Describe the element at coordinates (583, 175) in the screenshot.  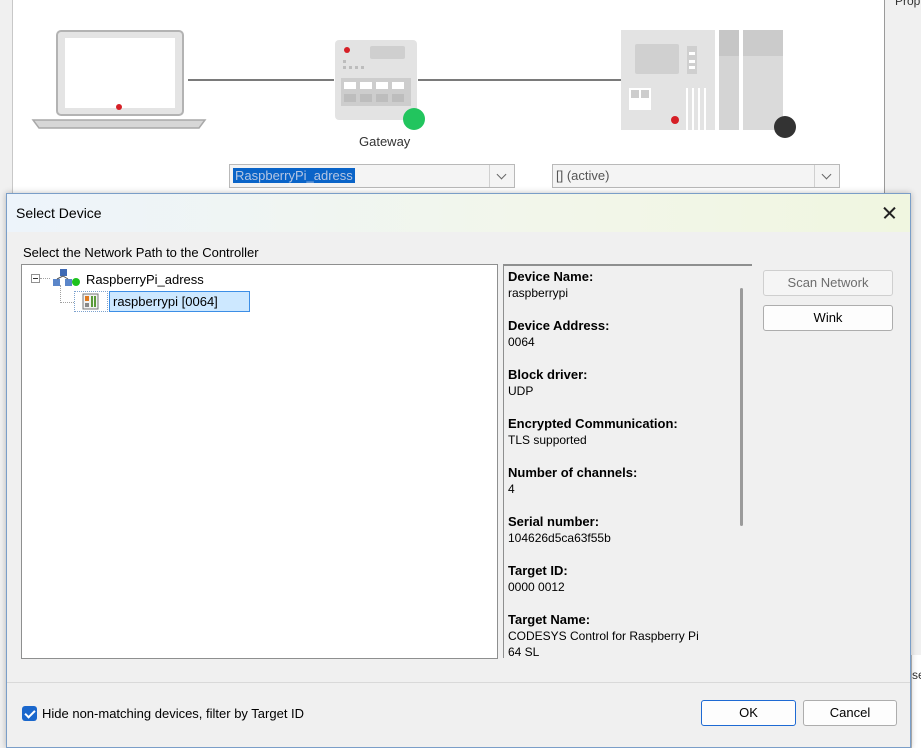
I see `device-combo-value: [] (active)` at that location.